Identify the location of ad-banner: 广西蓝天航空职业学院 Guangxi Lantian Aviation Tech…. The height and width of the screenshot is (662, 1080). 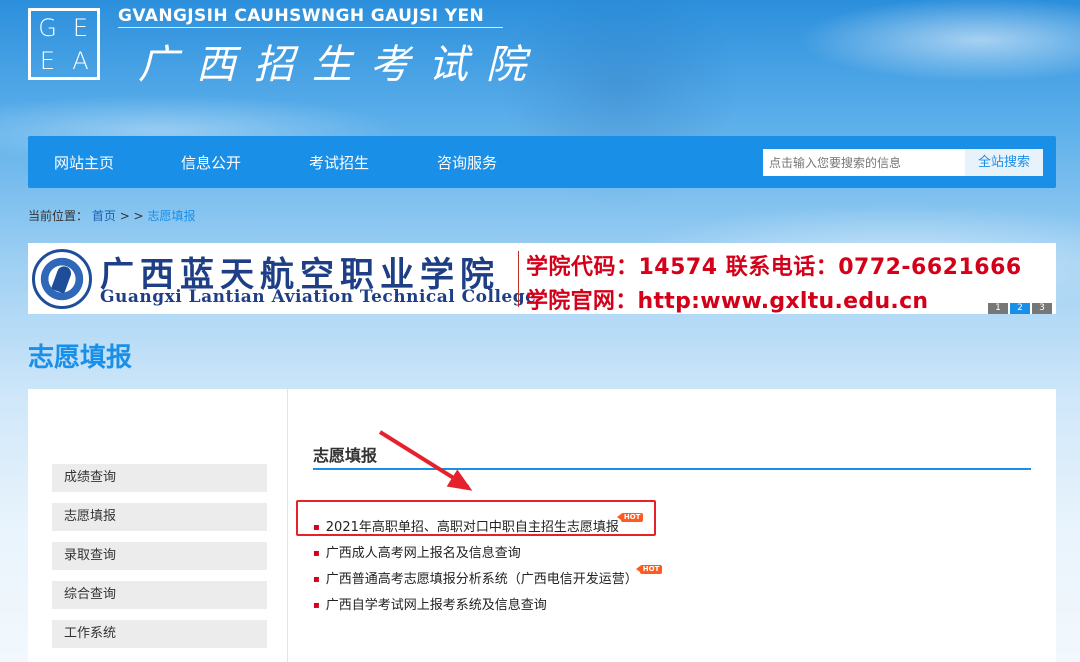
(542, 278).